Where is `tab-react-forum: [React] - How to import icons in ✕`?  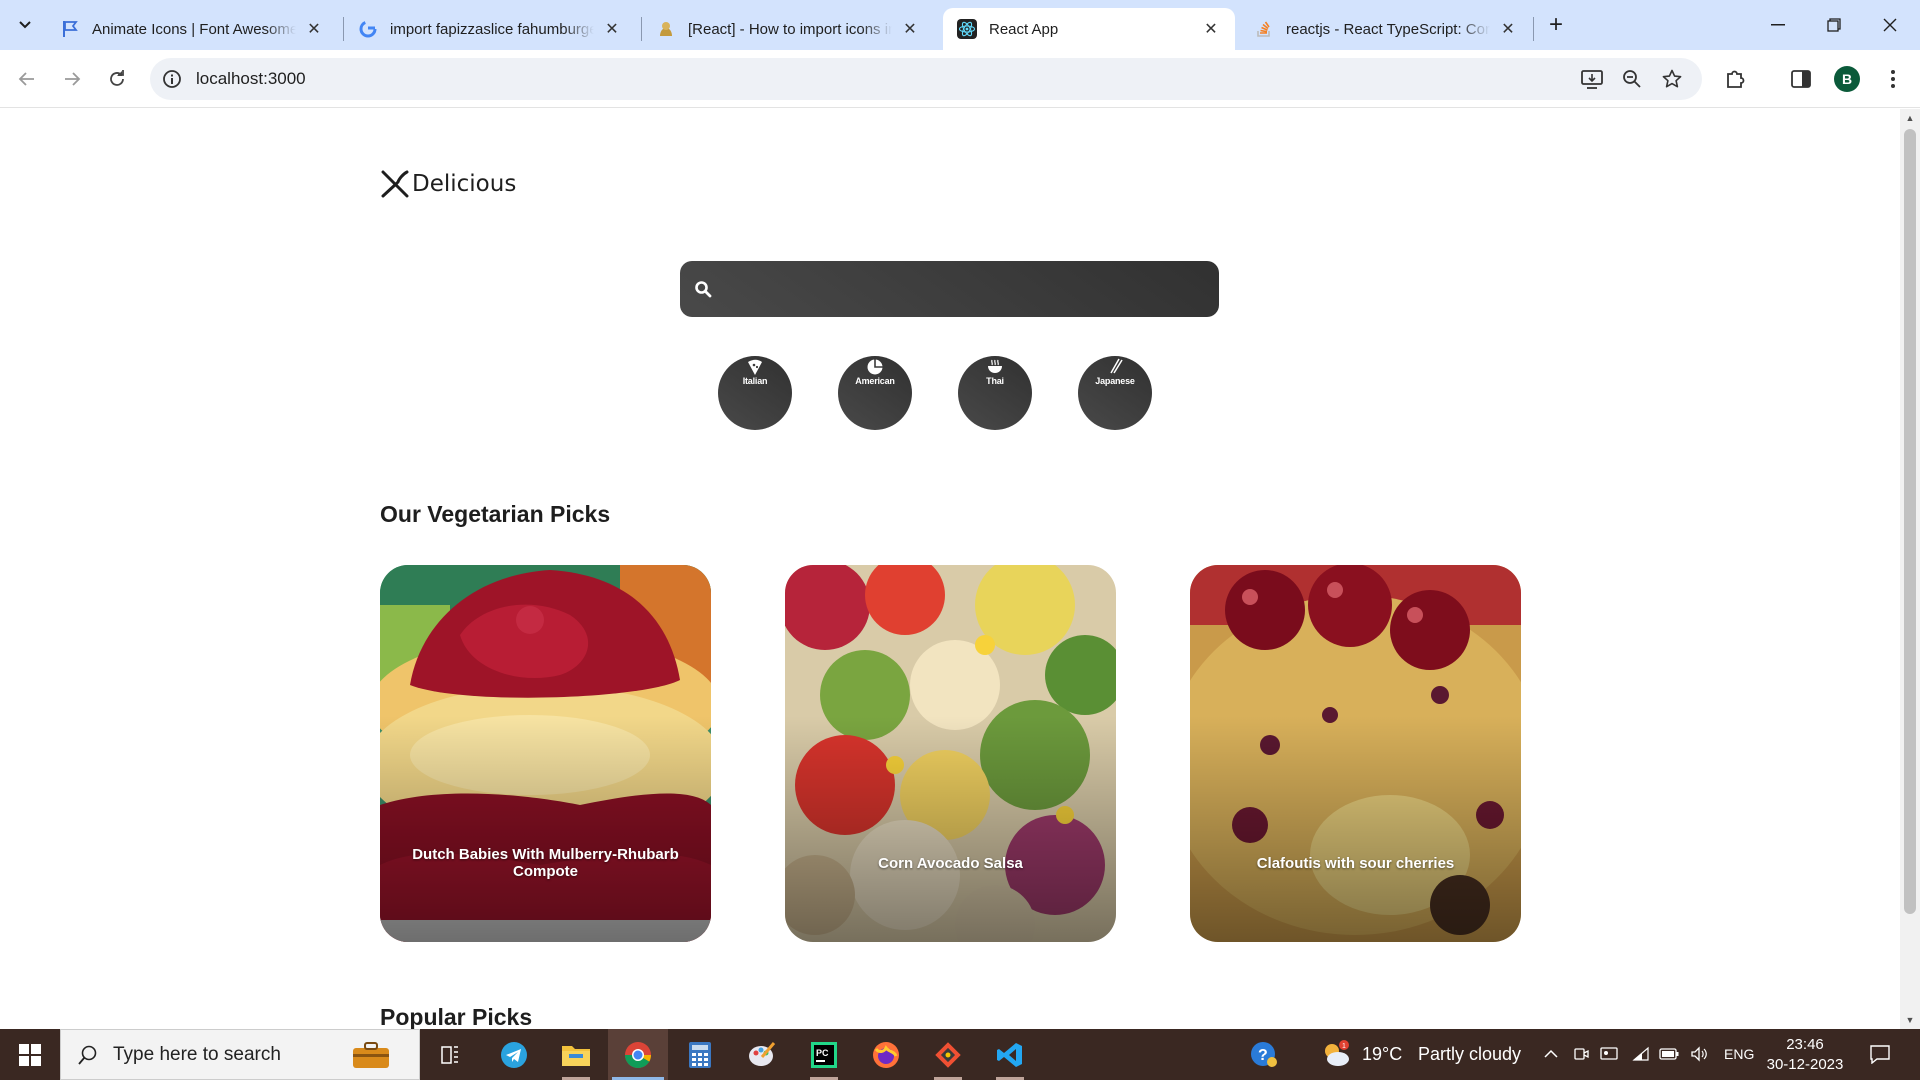 tab-react-forum: [React] - How to import icons in ✕ is located at coordinates (788, 29).